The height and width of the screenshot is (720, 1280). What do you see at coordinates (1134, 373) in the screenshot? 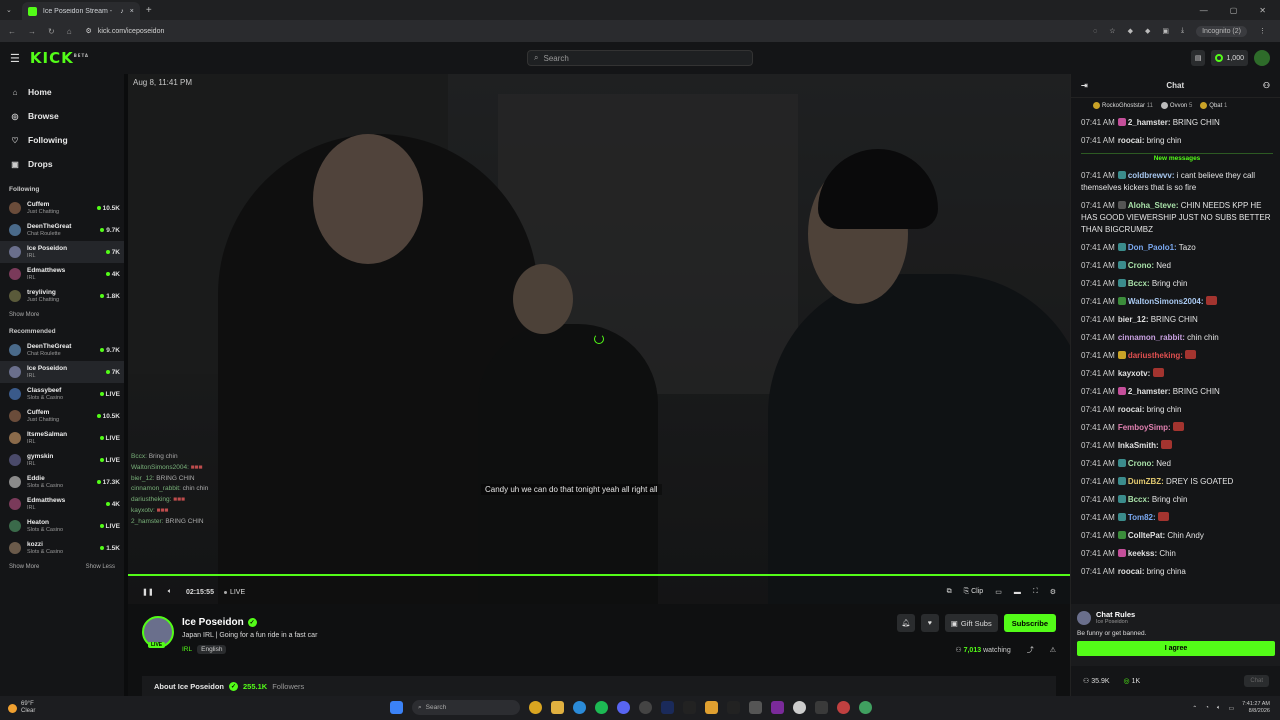
I see `message-username: kayxotv:` at bounding box center [1134, 373].